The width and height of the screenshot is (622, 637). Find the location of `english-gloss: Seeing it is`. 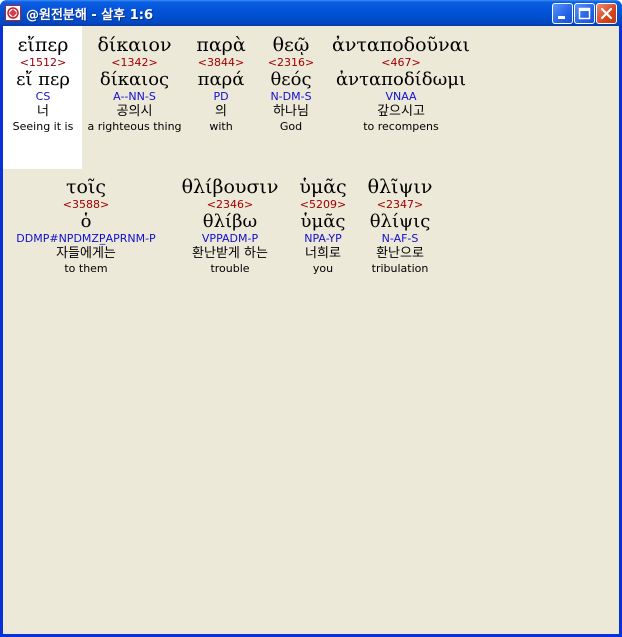

english-gloss: Seeing it is is located at coordinates (43, 126).